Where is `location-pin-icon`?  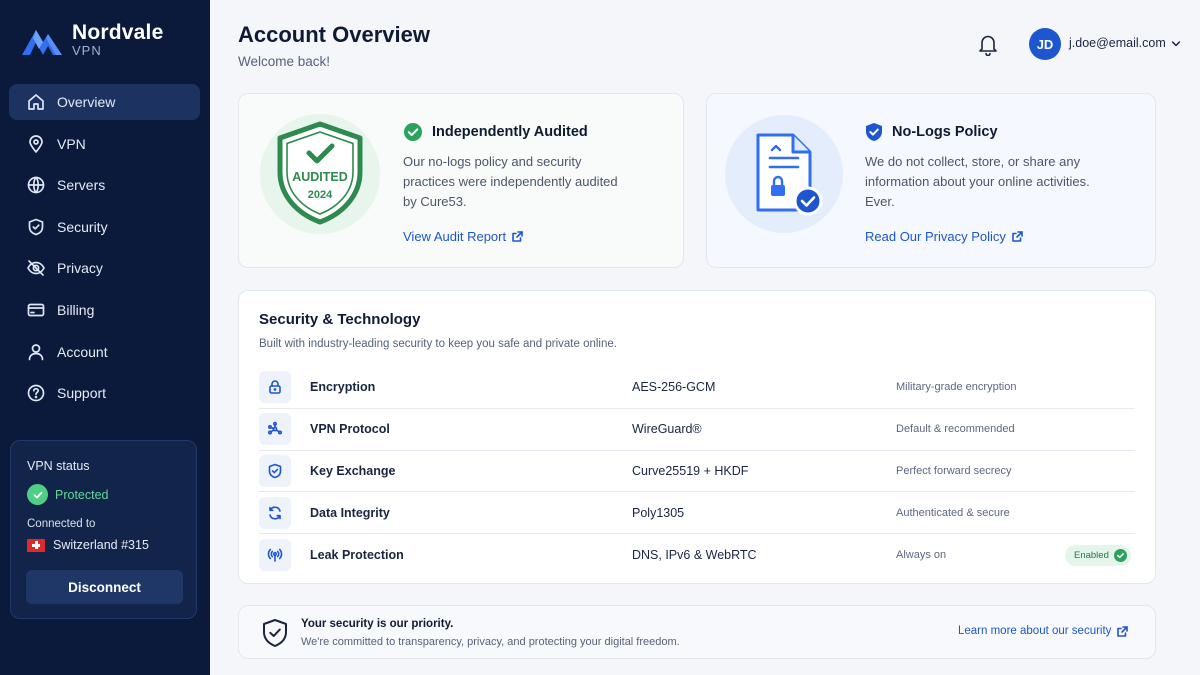
location-pin-icon is located at coordinates (36, 143).